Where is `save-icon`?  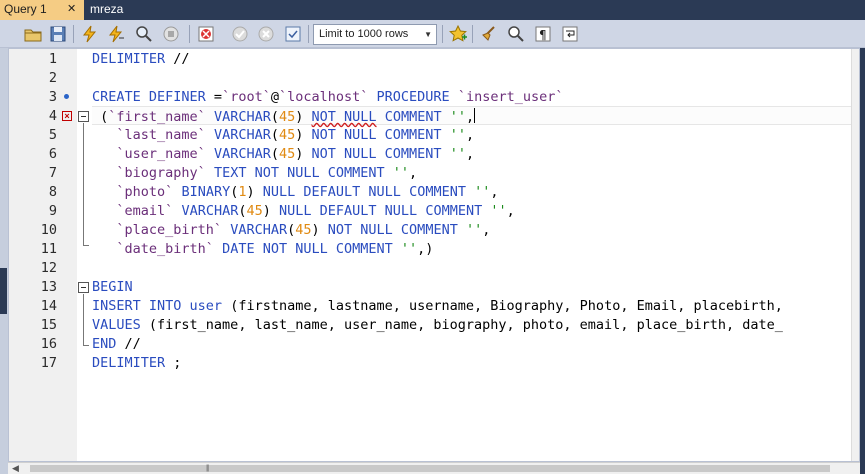
save-icon is located at coordinates (58, 34).